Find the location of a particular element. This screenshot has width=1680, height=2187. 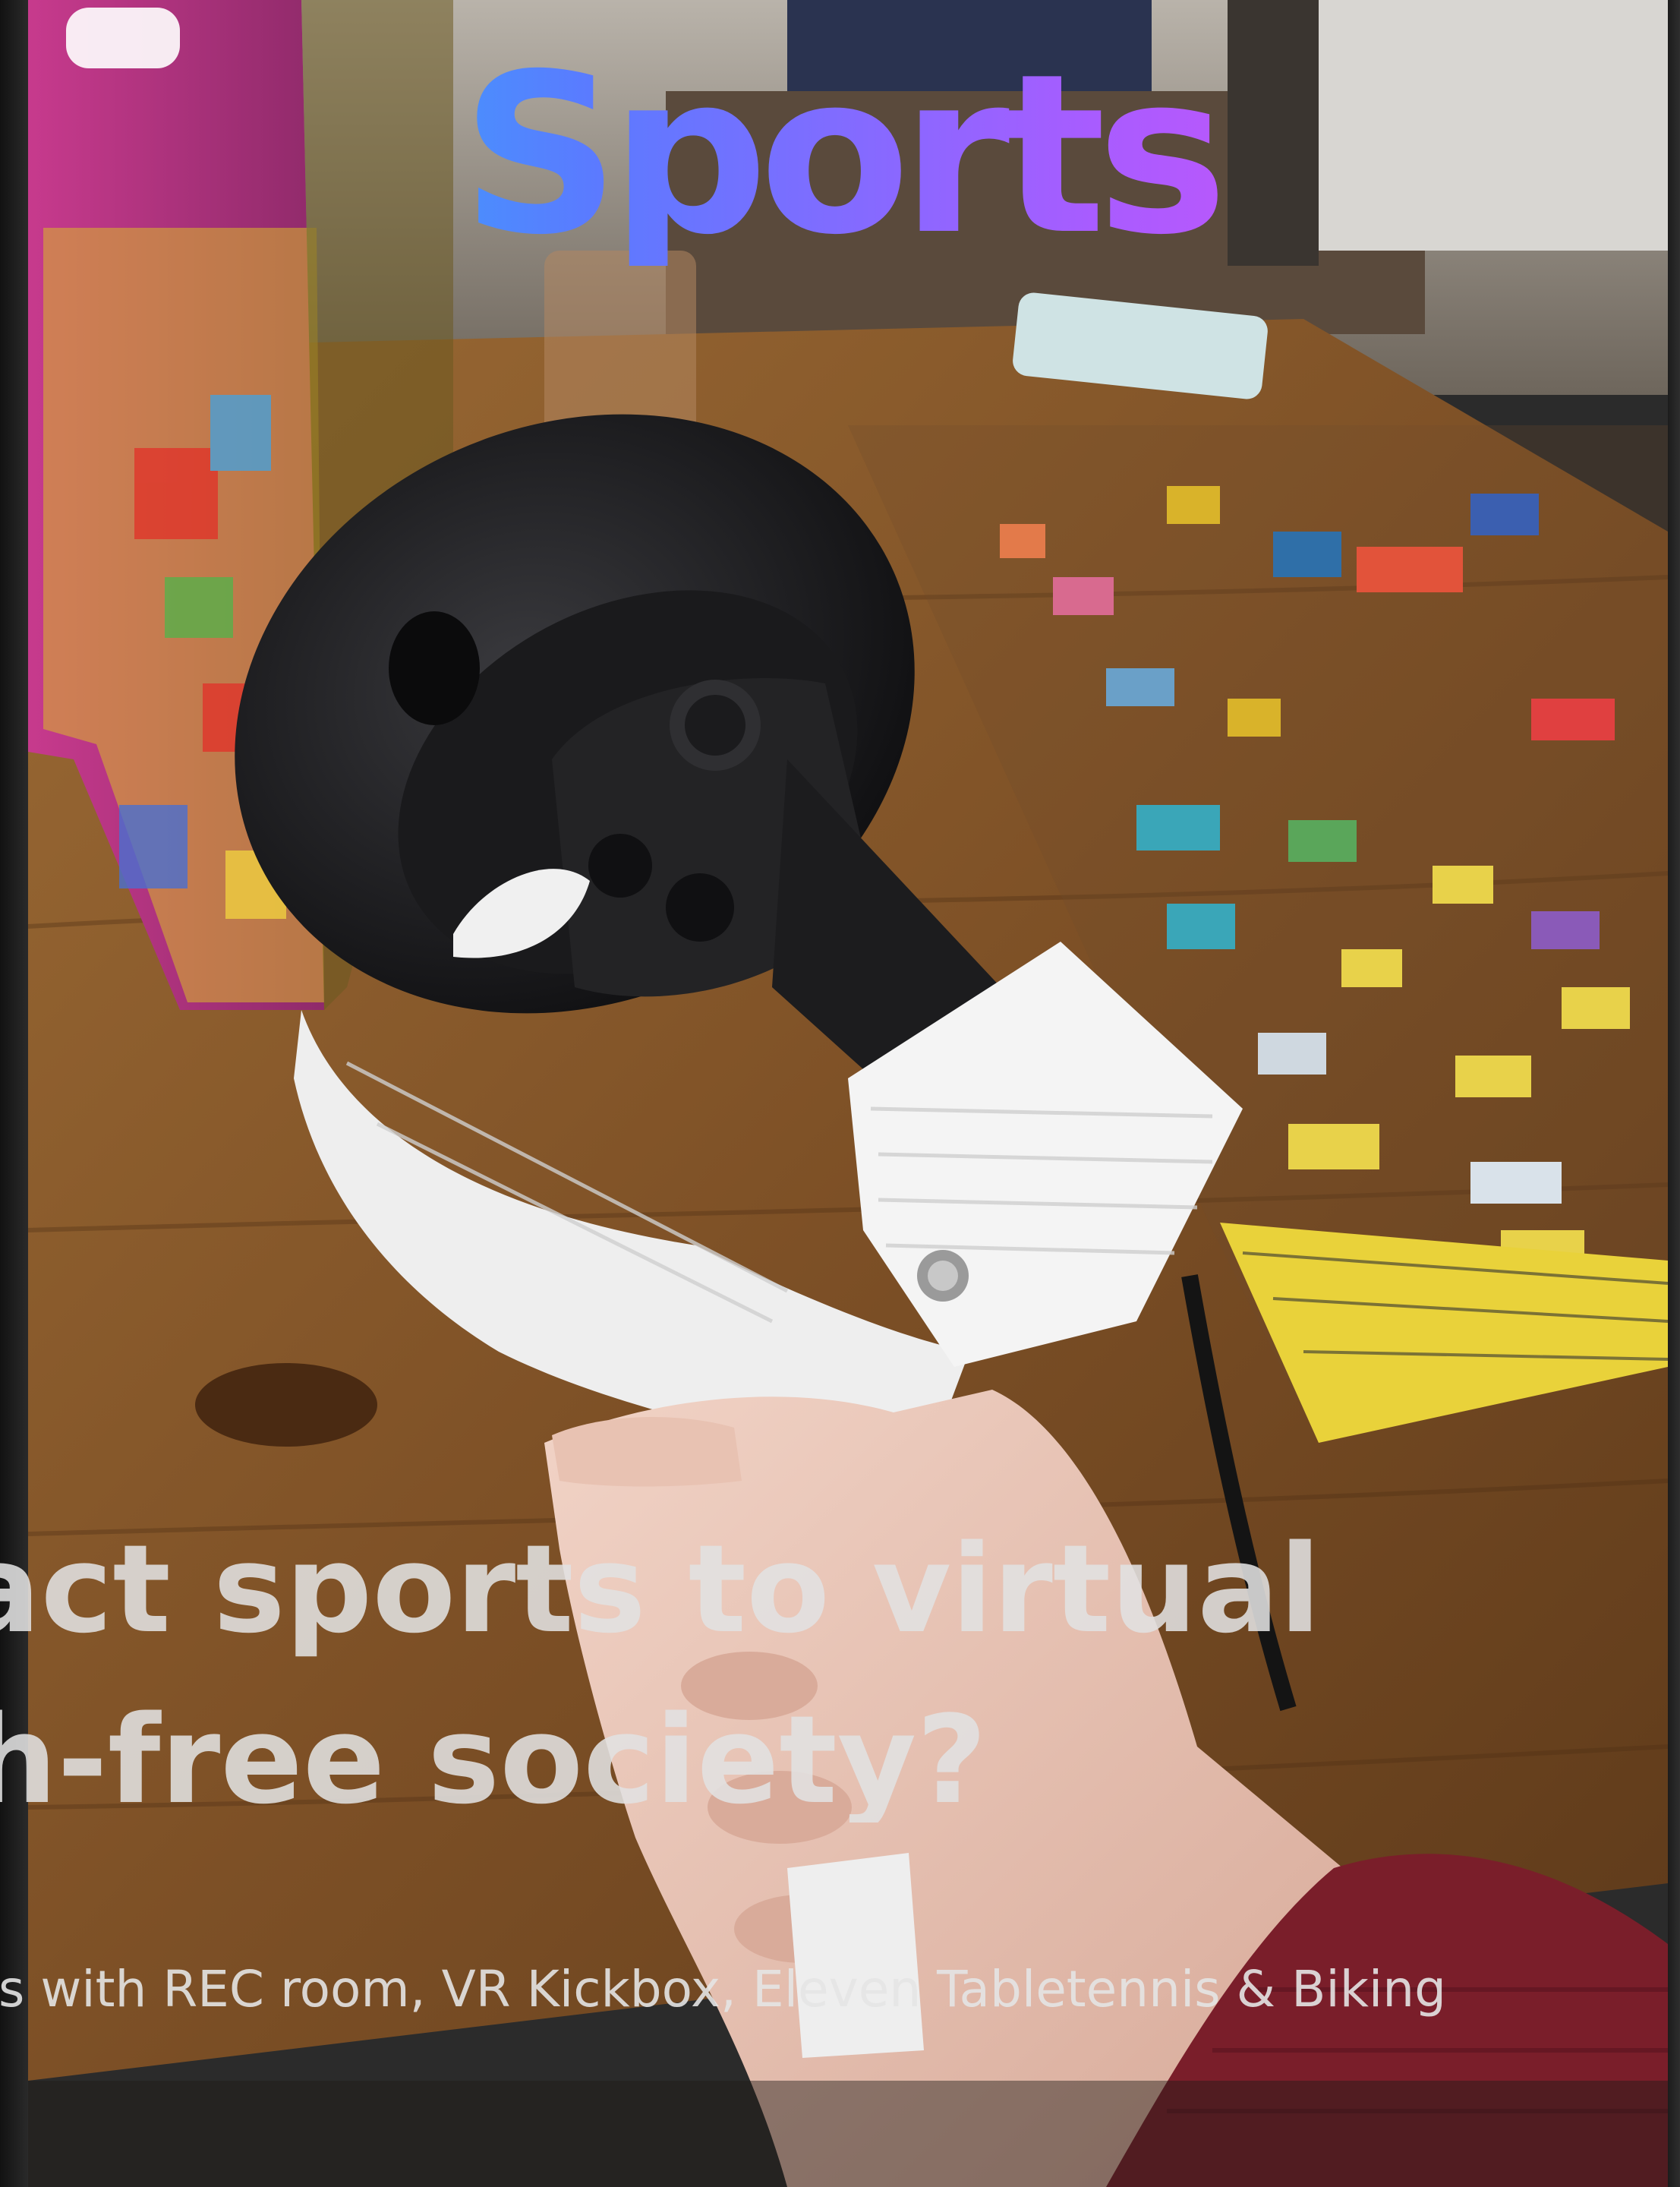

headline-line-1: ntact sports to virtual is located at coordinates (660, 1589).